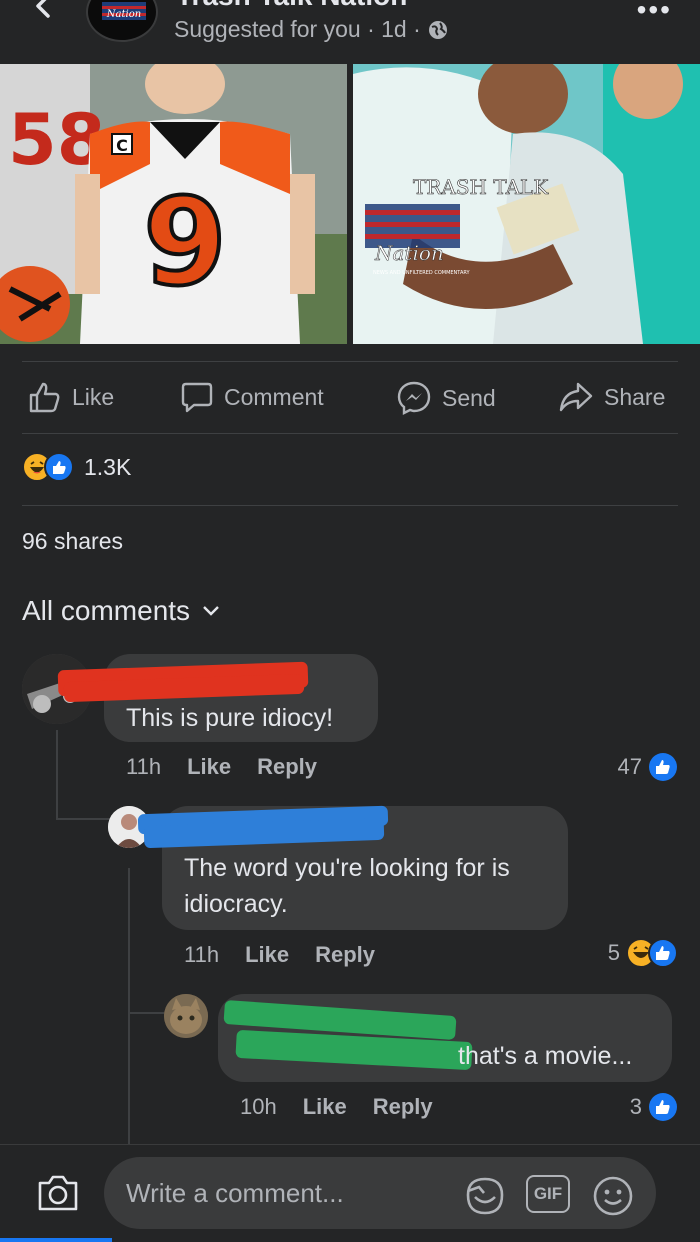 The height and width of the screenshot is (1242, 700). I want to click on messenger-icon, so click(414, 398).